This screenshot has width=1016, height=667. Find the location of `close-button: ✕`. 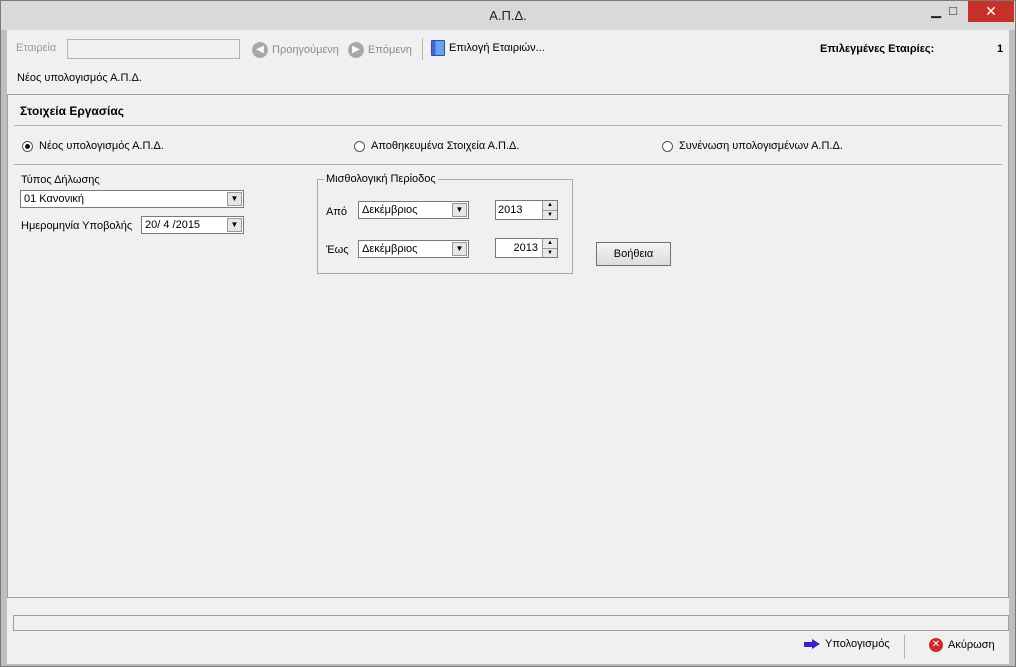

close-button: ✕ is located at coordinates (991, 11).